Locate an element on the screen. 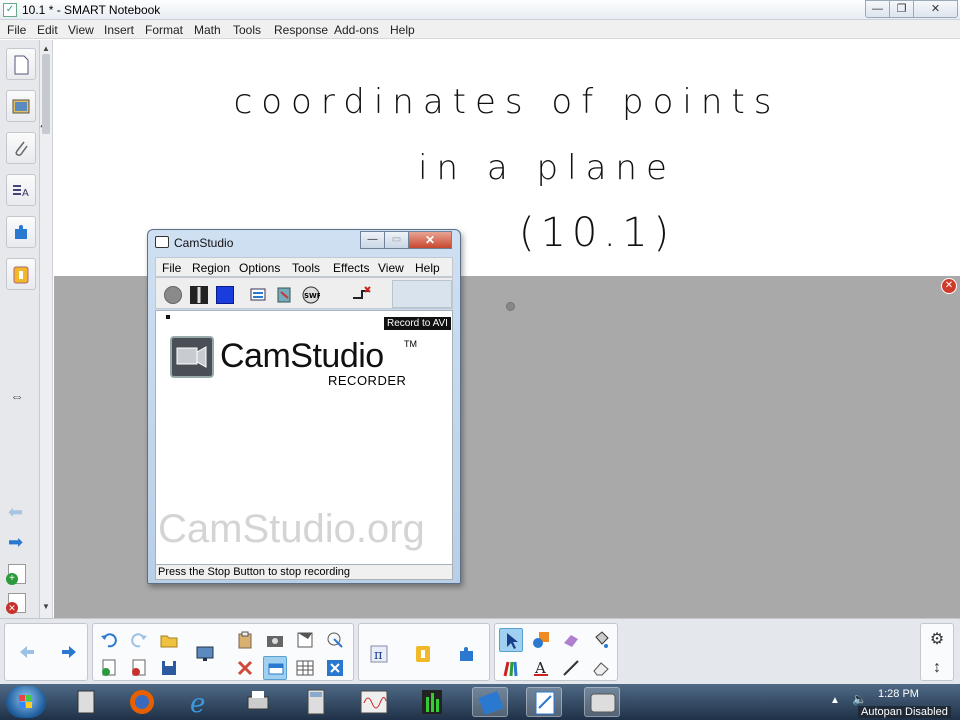 This screenshot has width=960, height=720. screen-shade-button is located at coordinates (305, 640).